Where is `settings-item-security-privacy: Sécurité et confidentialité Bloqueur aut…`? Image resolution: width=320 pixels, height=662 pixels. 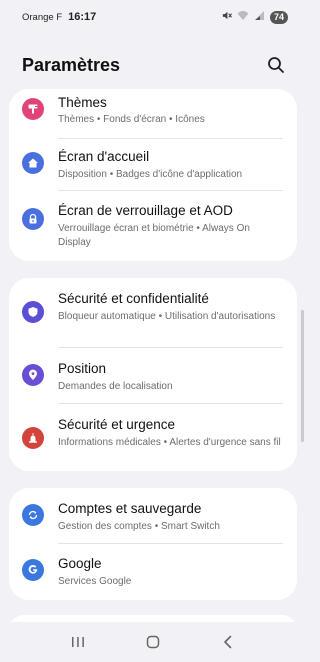
settings-item-security-privacy: Sécurité et confidentialité Bloqueur aut… is located at coordinates (153, 313).